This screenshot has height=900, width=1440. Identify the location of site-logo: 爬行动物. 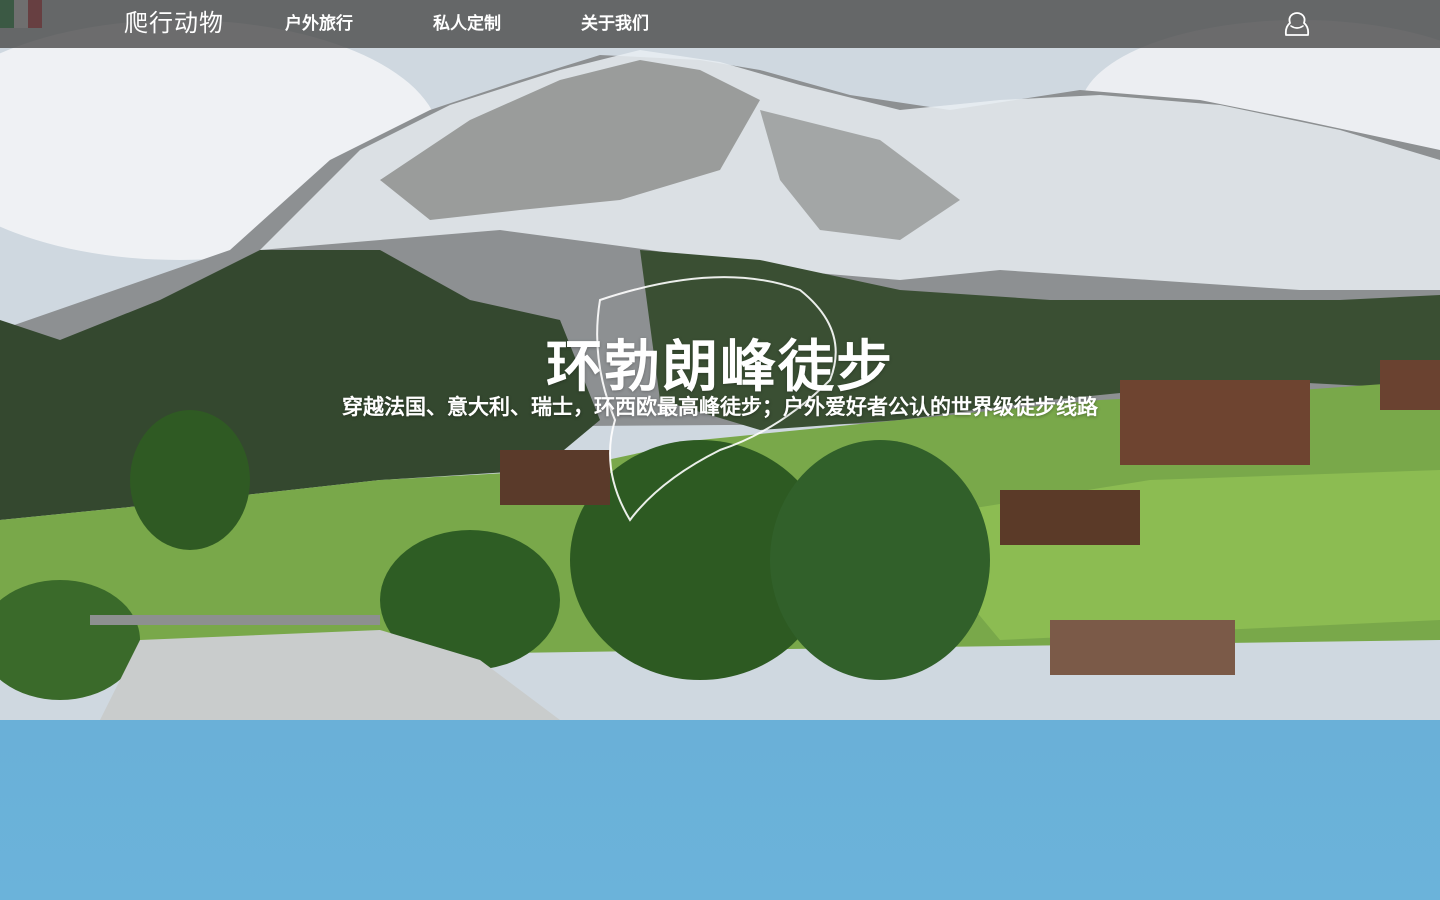
(174, 24).